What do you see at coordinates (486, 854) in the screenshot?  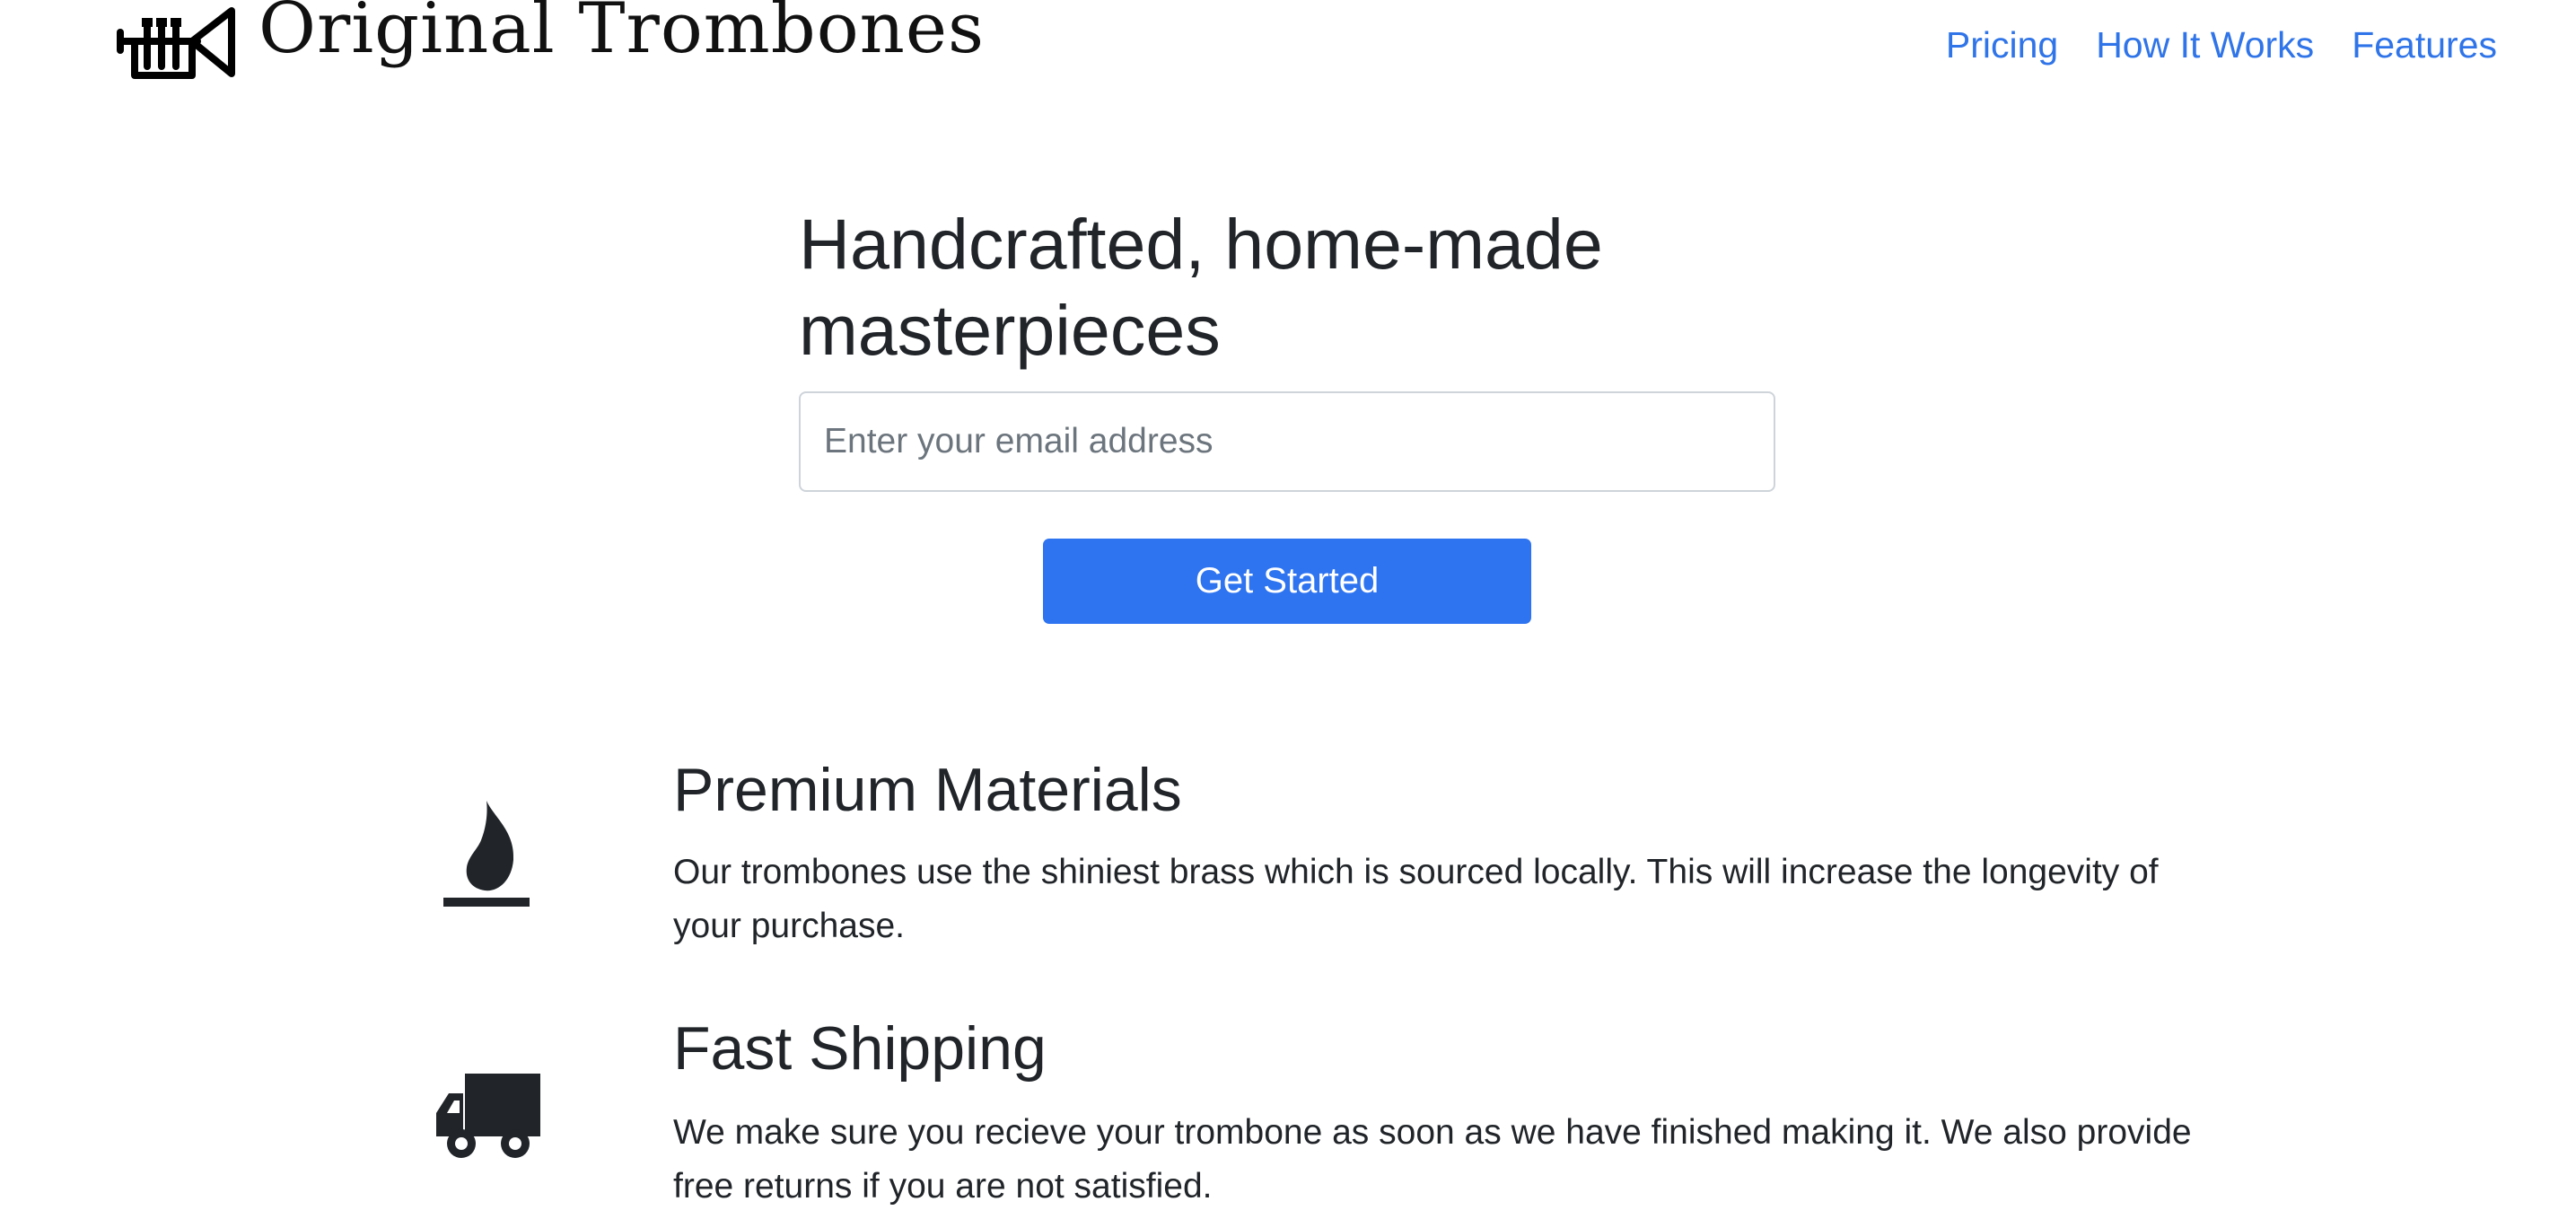 I see `fire-icon` at bounding box center [486, 854].